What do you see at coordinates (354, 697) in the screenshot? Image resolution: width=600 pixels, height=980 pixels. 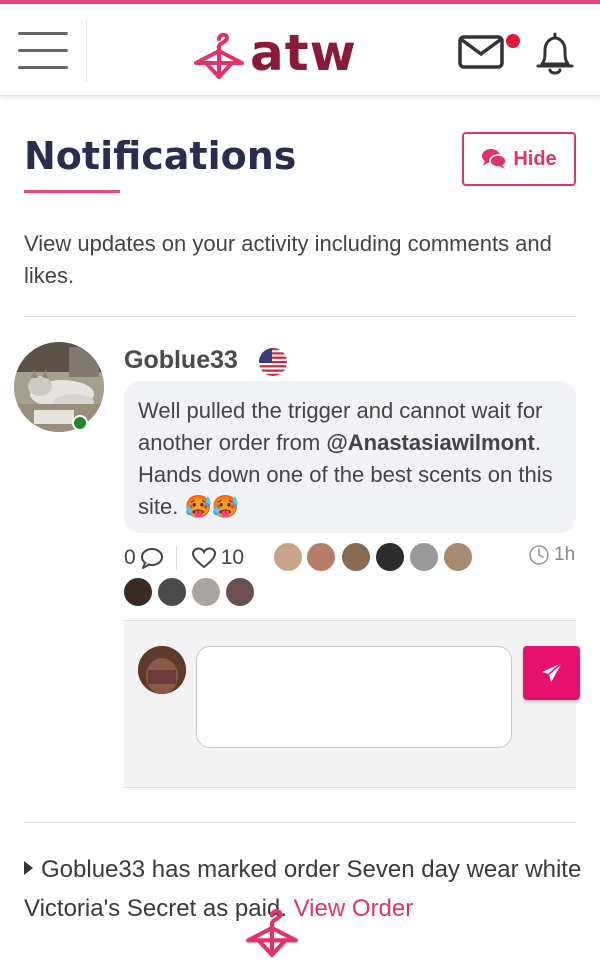 I see `reply-input` at bounding box center [354, 697].